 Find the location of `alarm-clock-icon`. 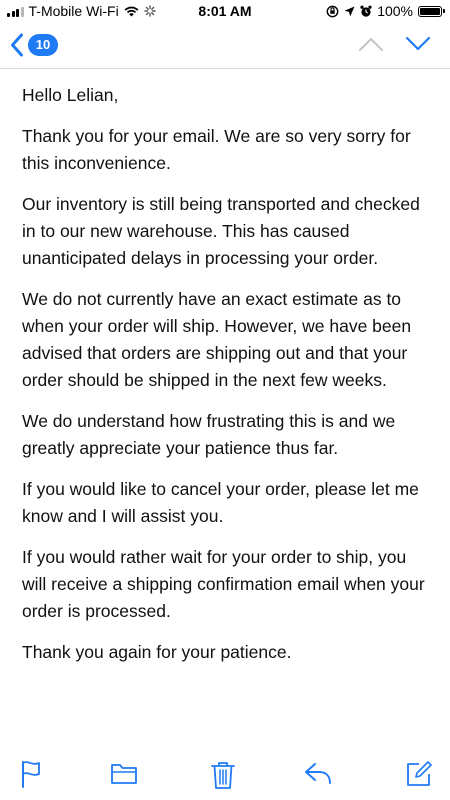

alarm-clock-icon is located at coordinates (366, 11).